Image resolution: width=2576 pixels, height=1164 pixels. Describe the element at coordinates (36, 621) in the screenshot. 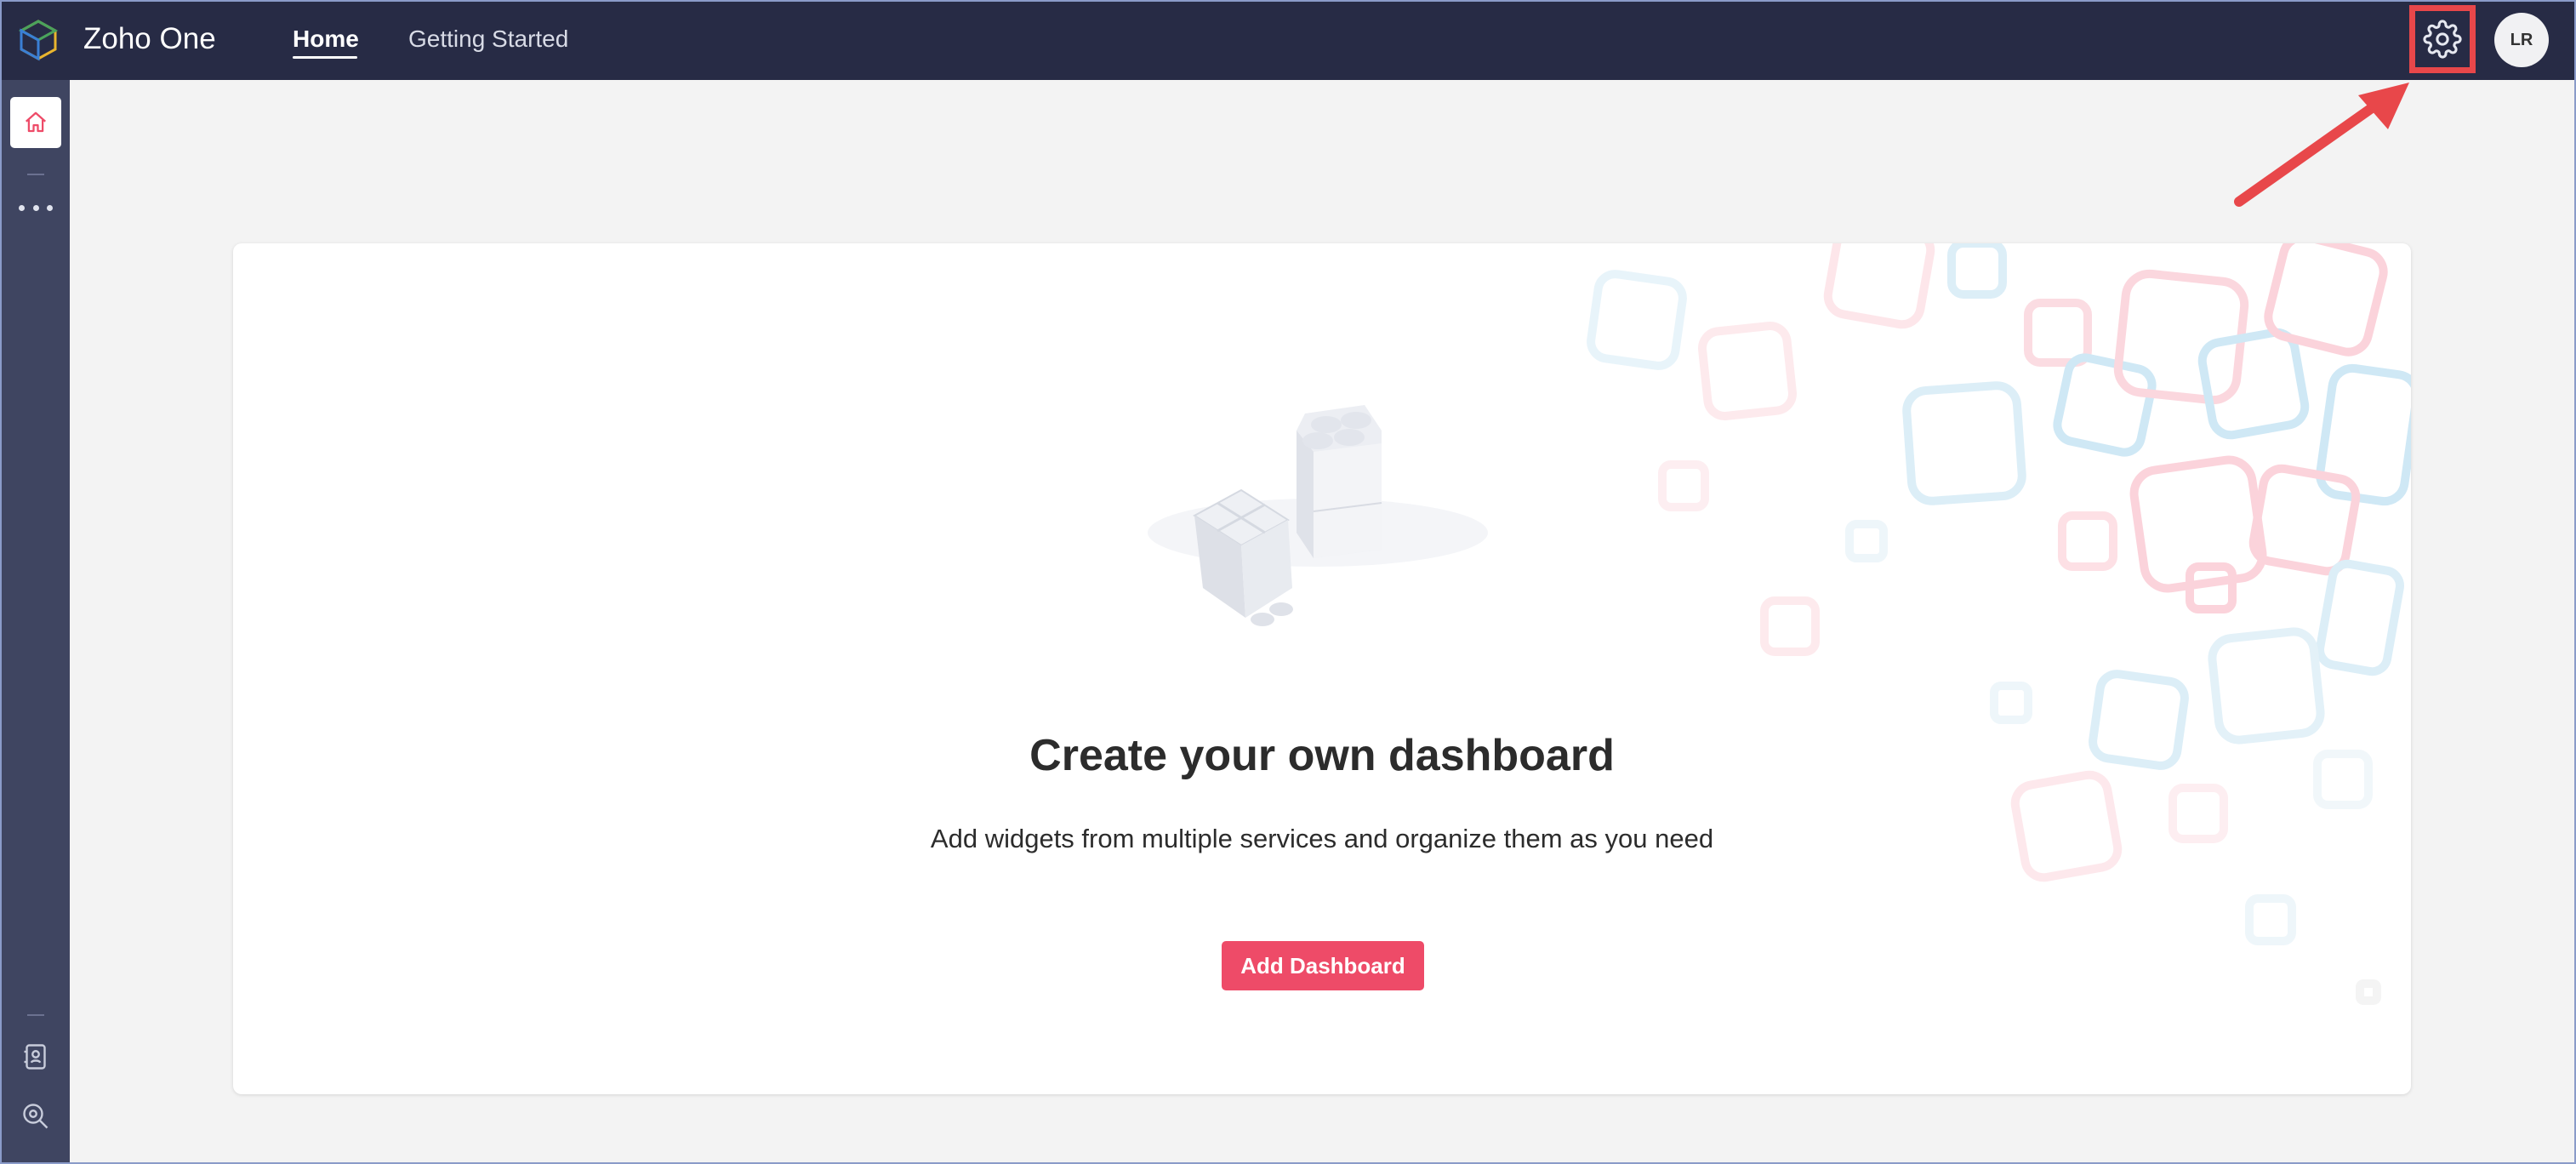

I see `side-rail` at that location.